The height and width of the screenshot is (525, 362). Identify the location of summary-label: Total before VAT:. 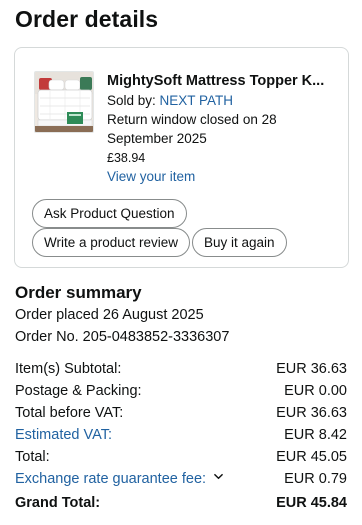
(69, 413).